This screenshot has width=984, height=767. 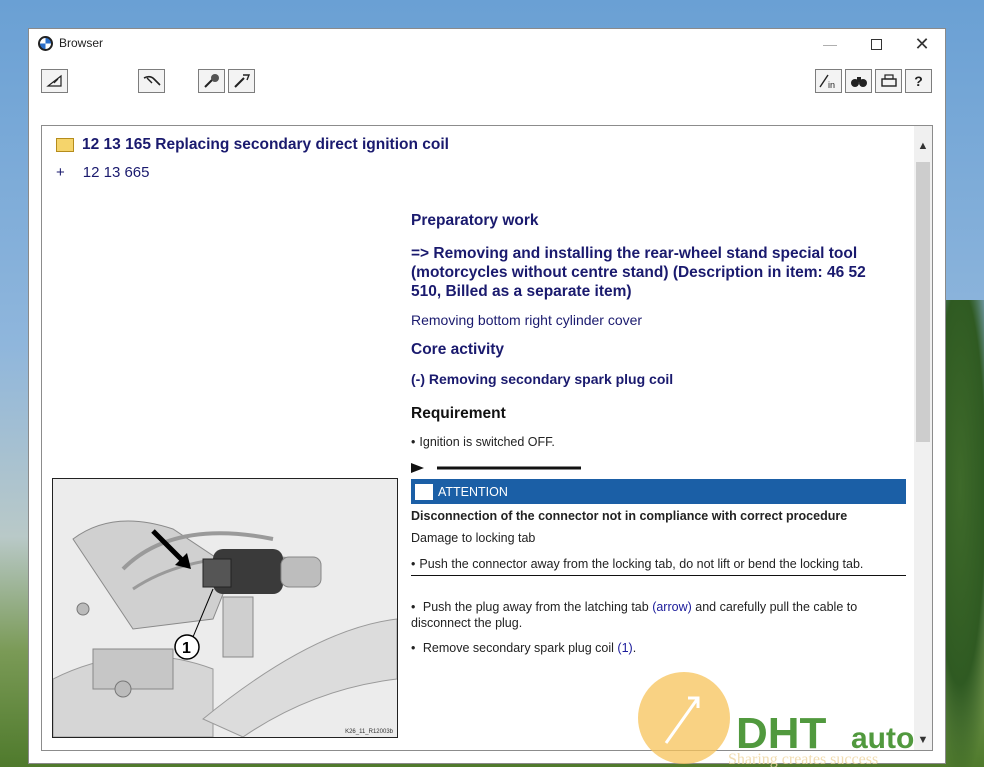 I want to click on wrench-button, so click(x=241, y=81).